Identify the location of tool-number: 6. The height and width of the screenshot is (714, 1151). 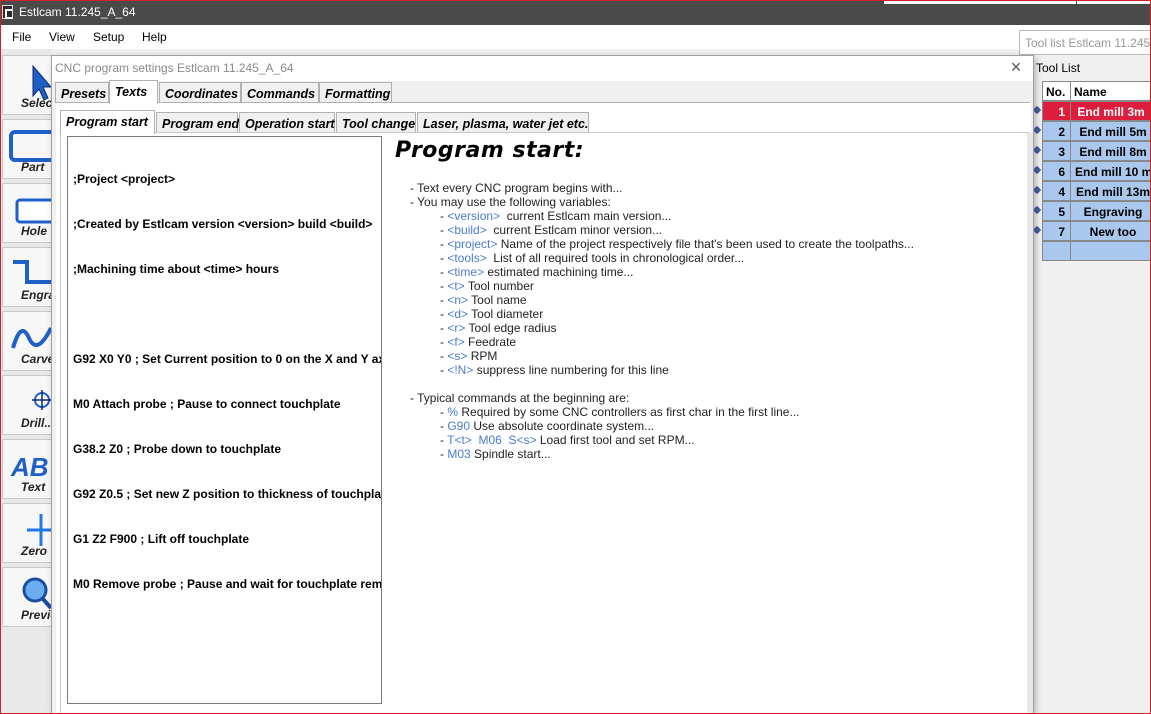
(1056, 171).